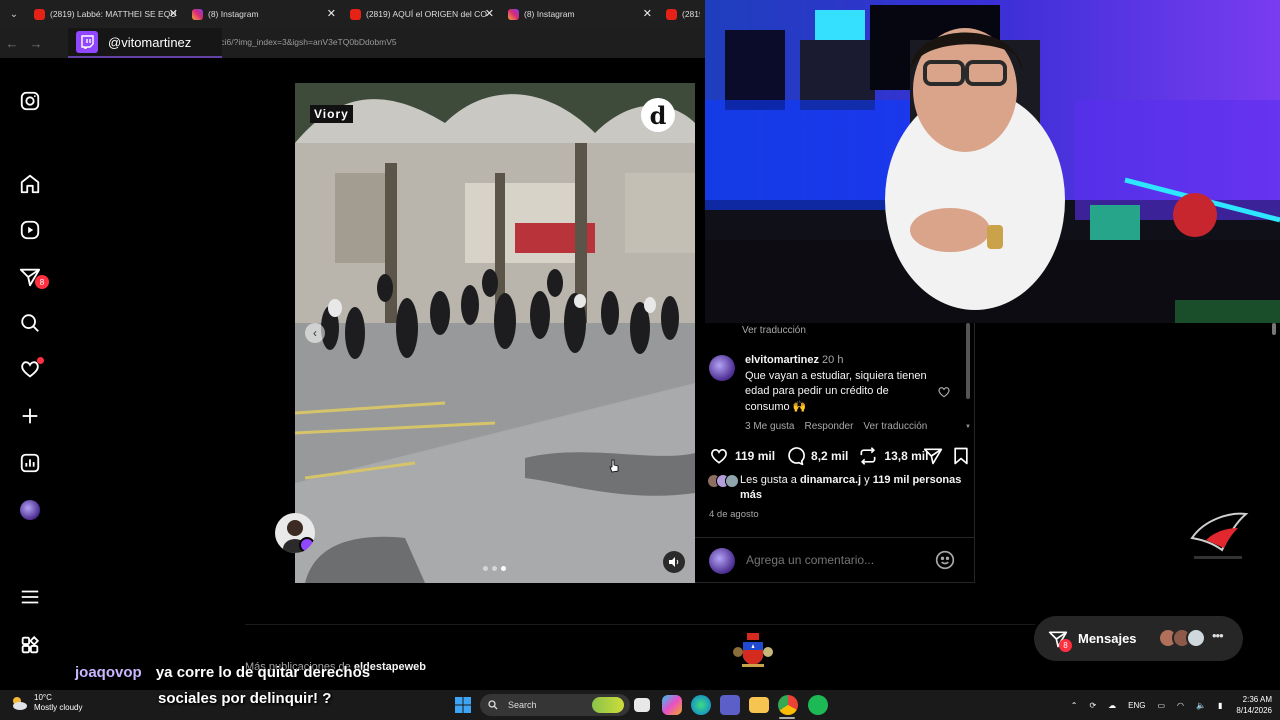 This screenshot has width=1280, height=720. Describe the element at coordinates (1138, 638) in the screenshot. I see `messages-button: 8 Mensajes •••` at that location.